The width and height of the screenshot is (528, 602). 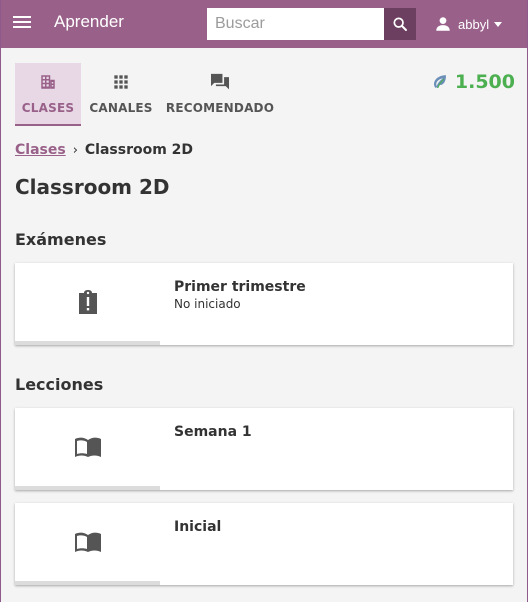 What do you see at coordinates (213, 432) in the screenshot?
I see `lesson-title: Semana 1` at bounding box center [213, 432].